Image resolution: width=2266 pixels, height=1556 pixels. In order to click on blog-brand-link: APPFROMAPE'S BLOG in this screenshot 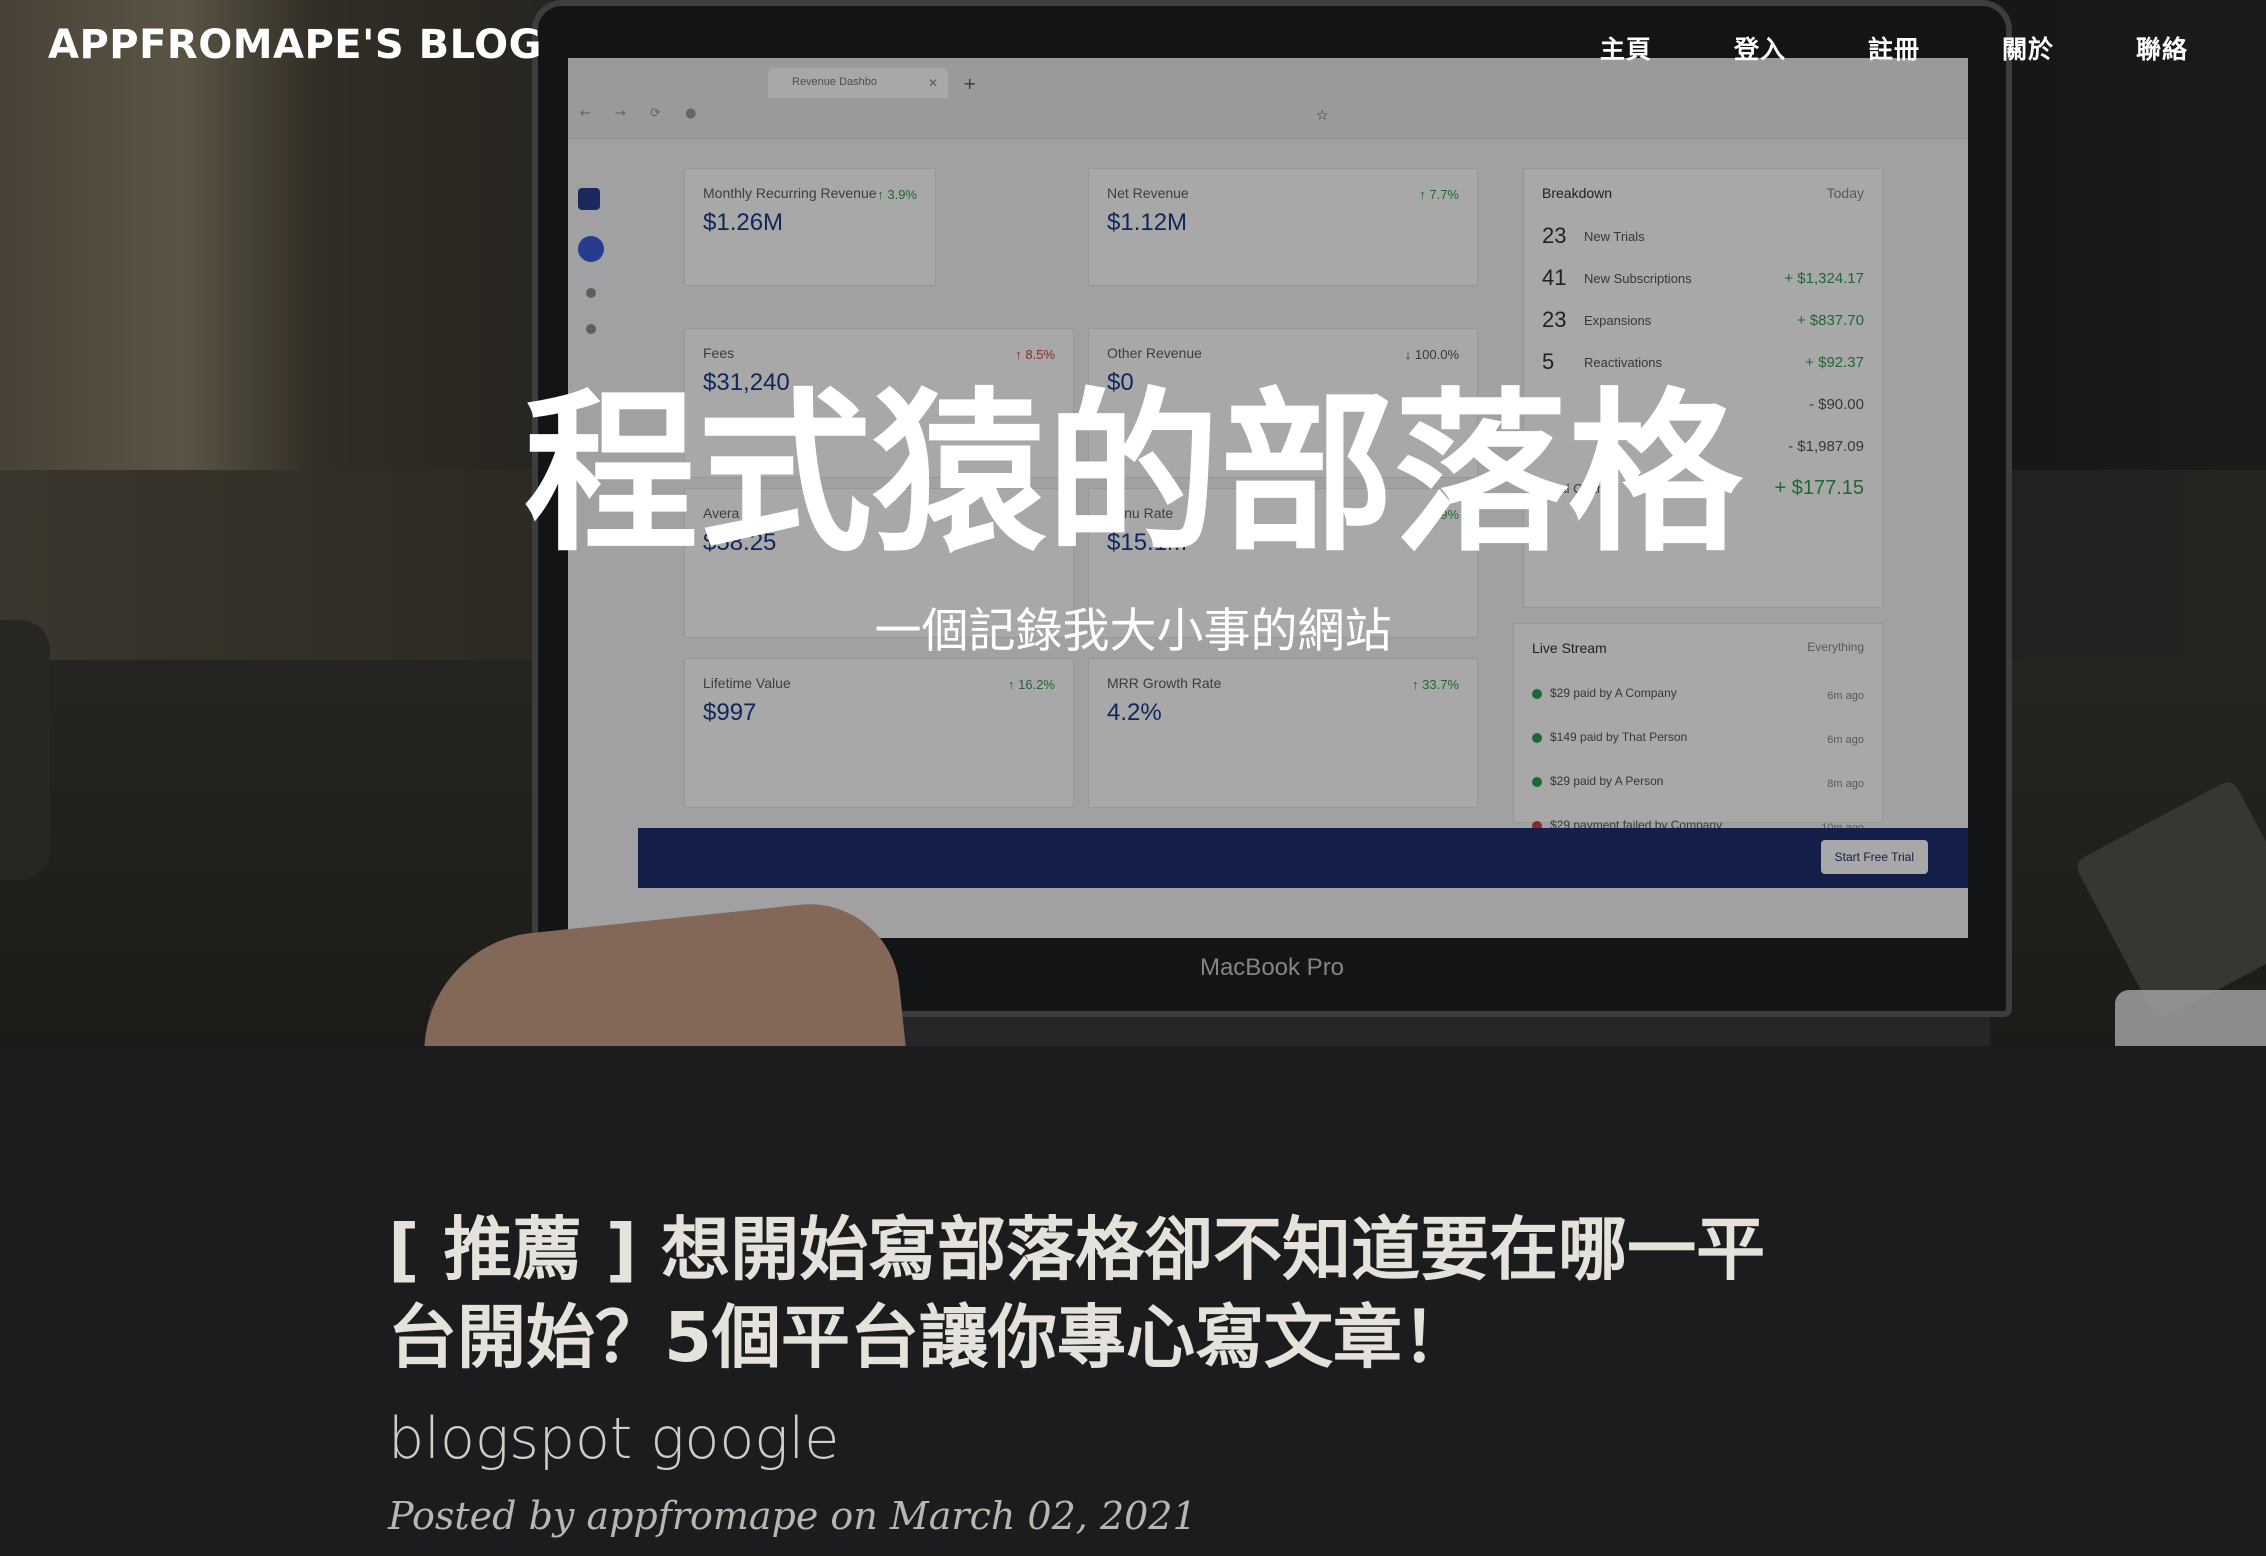, I will do `click(295, 45)`.